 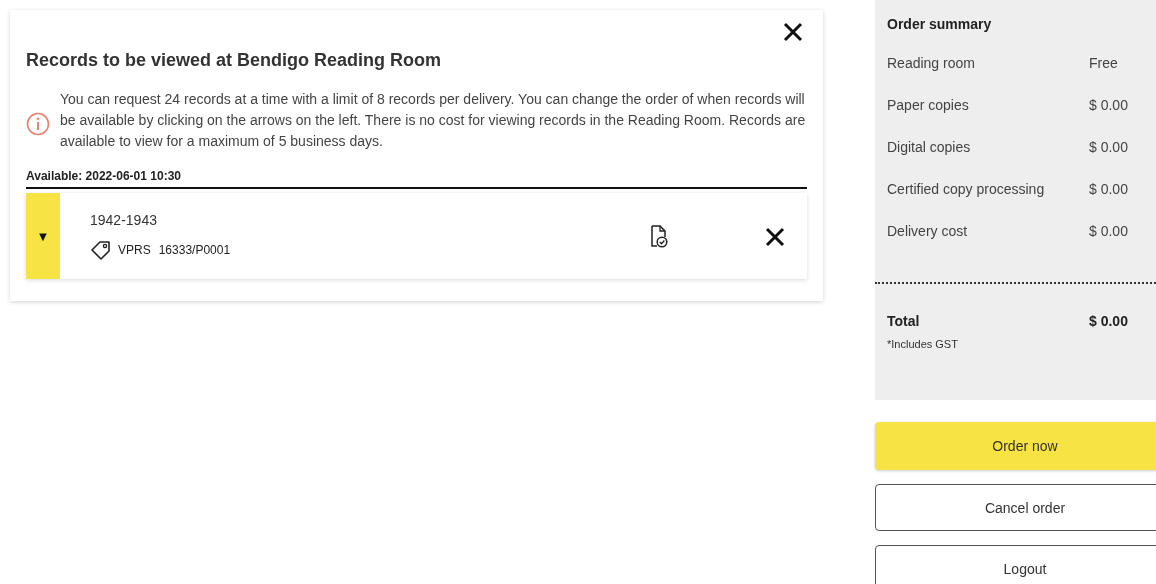 What do you see at coordinates (134, 250) in the screenshot?
I see `series-code: VPRS` at bounding box center [134, 250].